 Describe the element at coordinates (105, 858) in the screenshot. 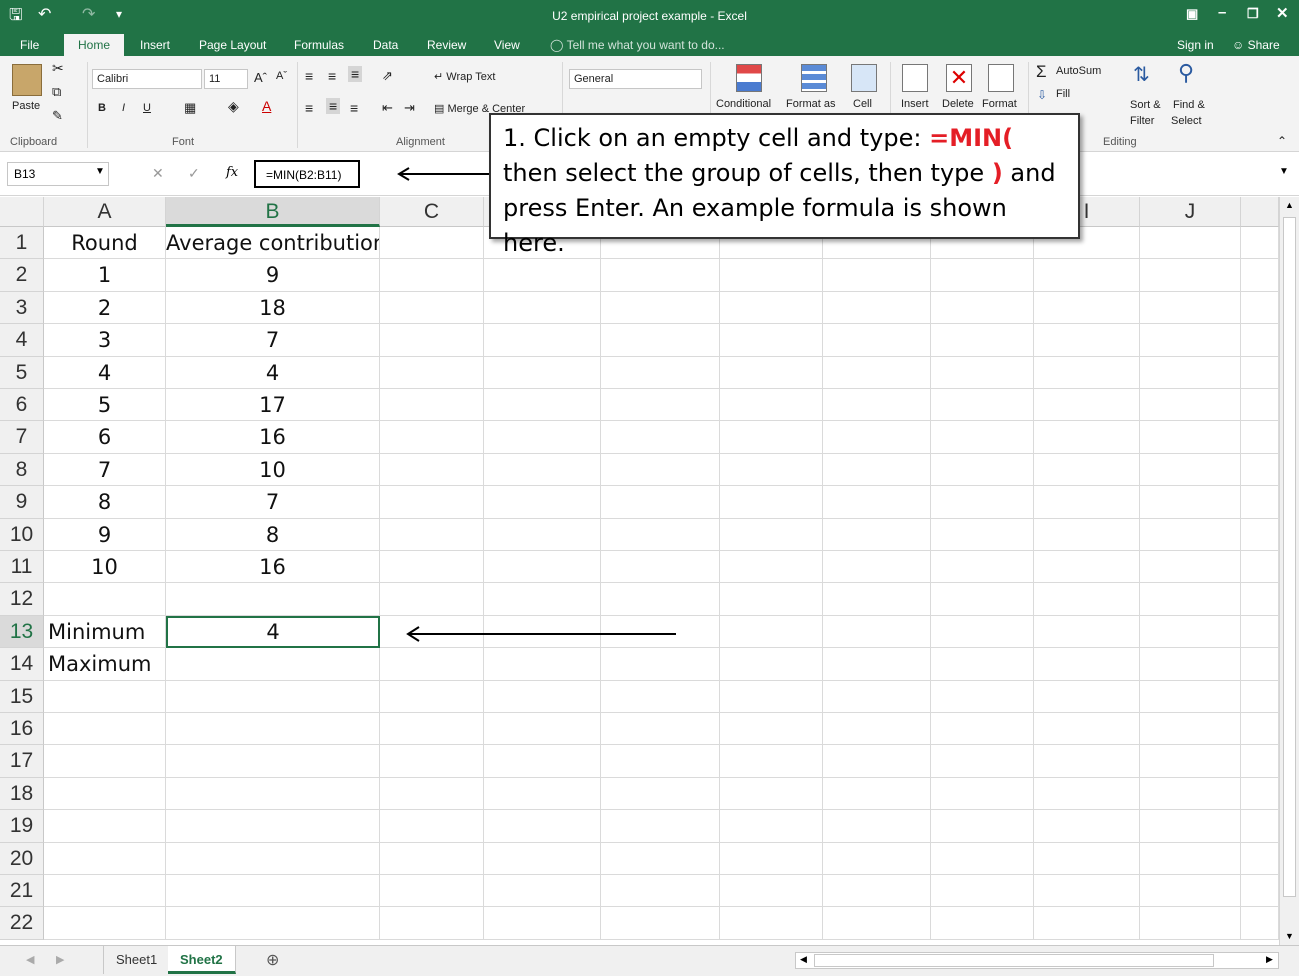

I see `cell-a20` at that location.